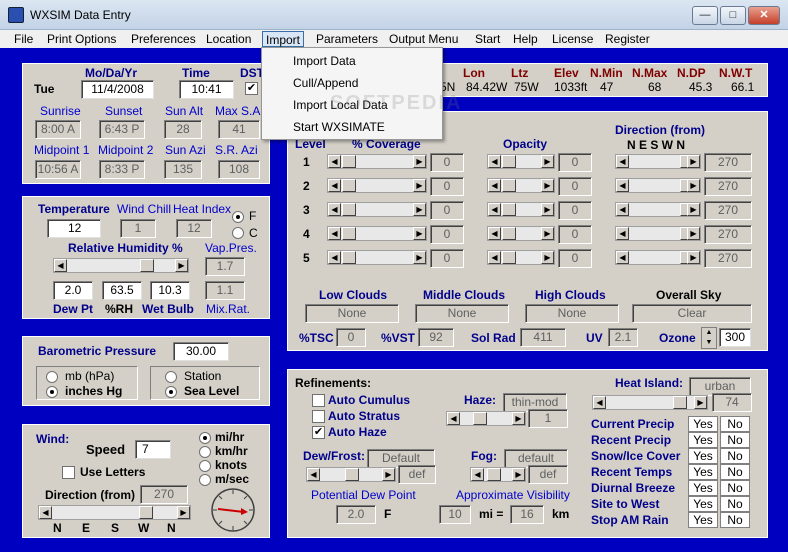  Describe the element at coordinates (325, 83) in the screenshot. I see `cull-append-item: Cull/Append` at that location.